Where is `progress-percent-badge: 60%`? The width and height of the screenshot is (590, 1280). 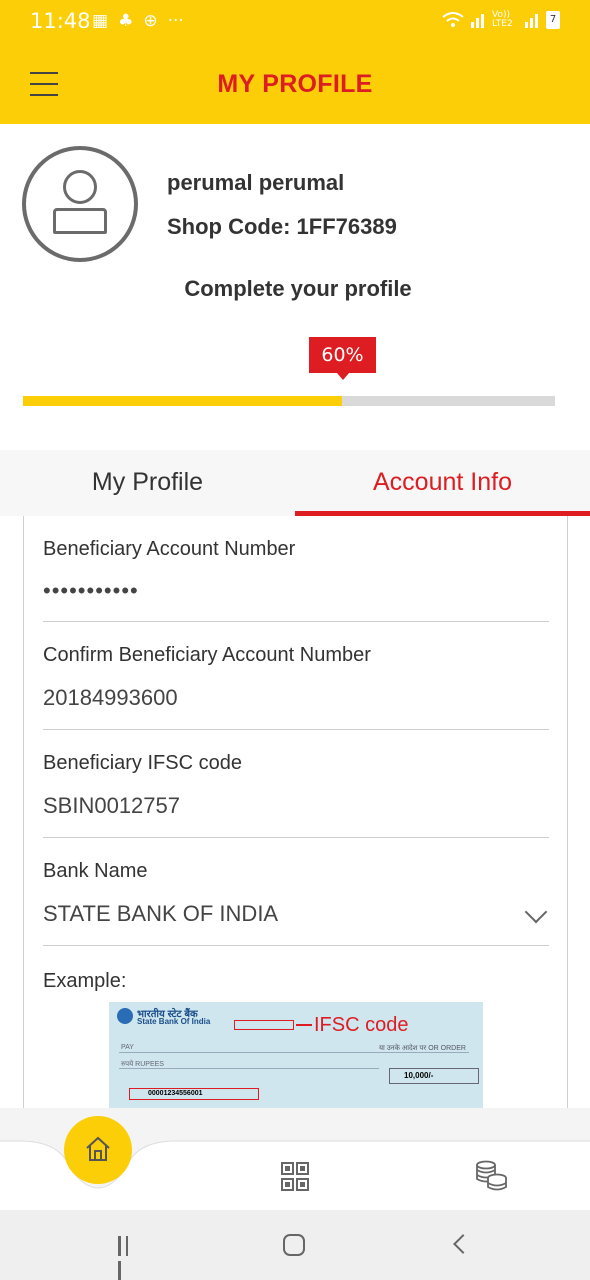
progress-percent-badge: 60% is located at coordinates (342, 358).